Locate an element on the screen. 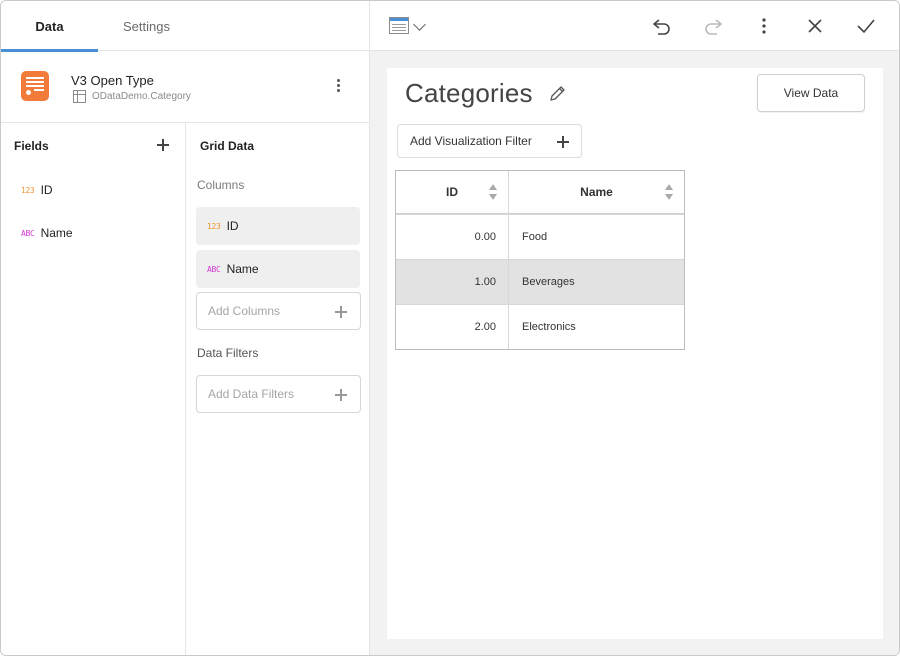  add-field-icon is located at coordinates (163, 145).